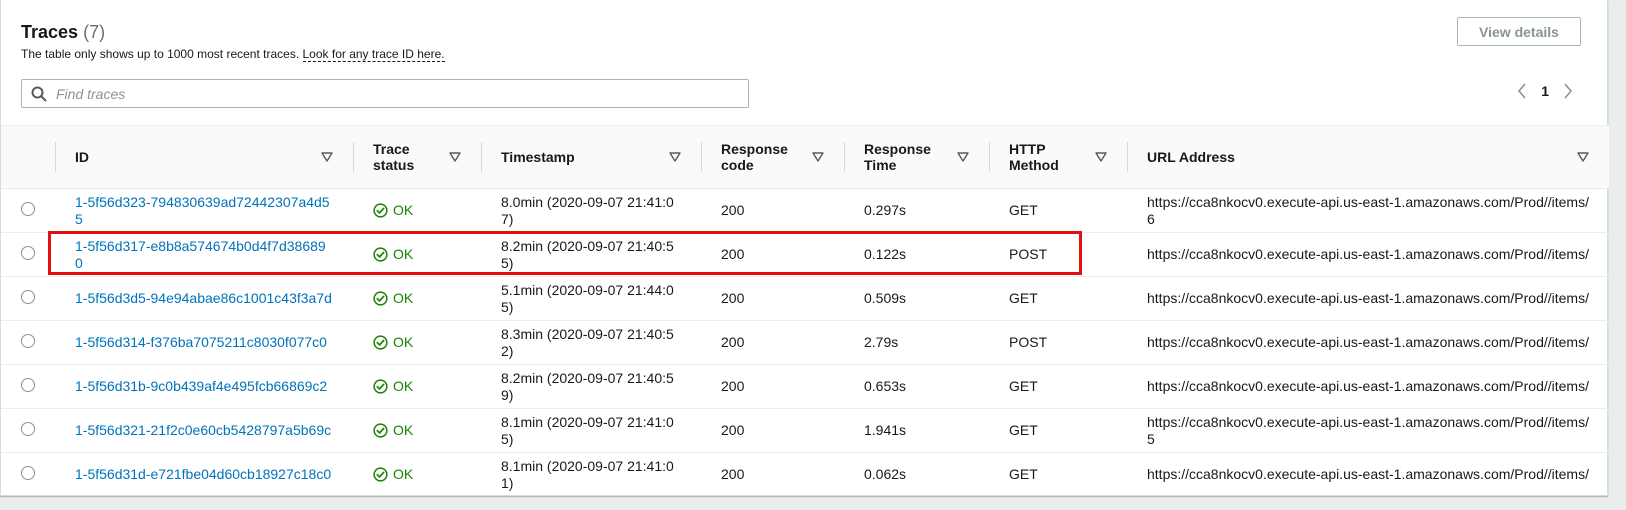  I want to click on column-label: Response Time, so click(897, 157).